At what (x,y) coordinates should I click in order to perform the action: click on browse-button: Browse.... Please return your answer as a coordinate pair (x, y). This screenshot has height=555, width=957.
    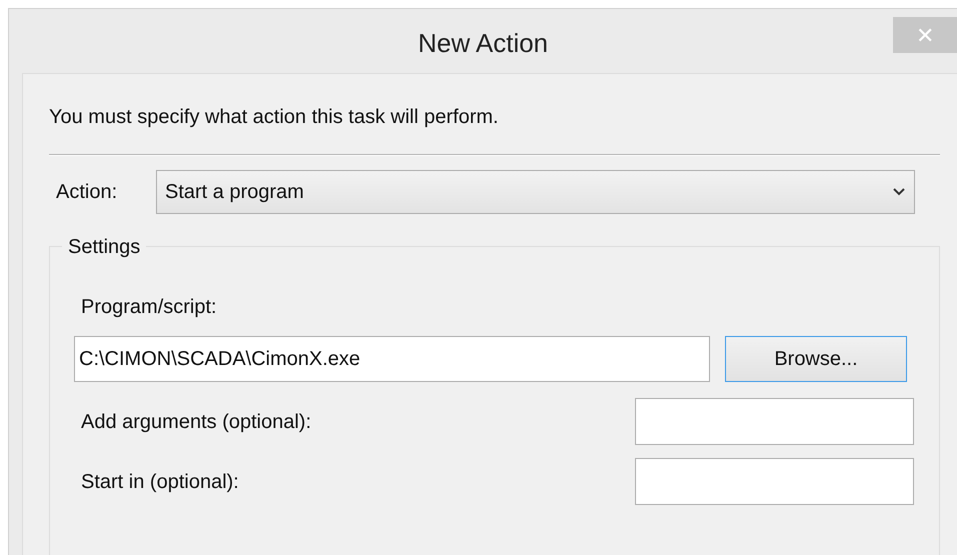
    Looking at the image, I should click on (816, 359).